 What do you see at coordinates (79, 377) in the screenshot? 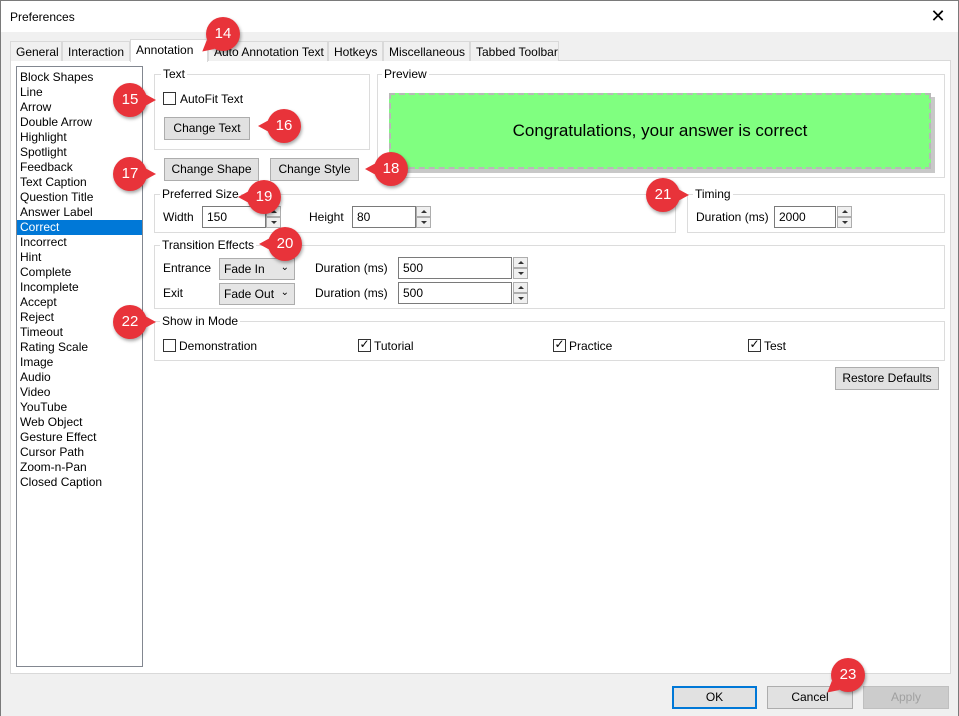
I see `list-item: Audio` at bounding box center [79, 377].